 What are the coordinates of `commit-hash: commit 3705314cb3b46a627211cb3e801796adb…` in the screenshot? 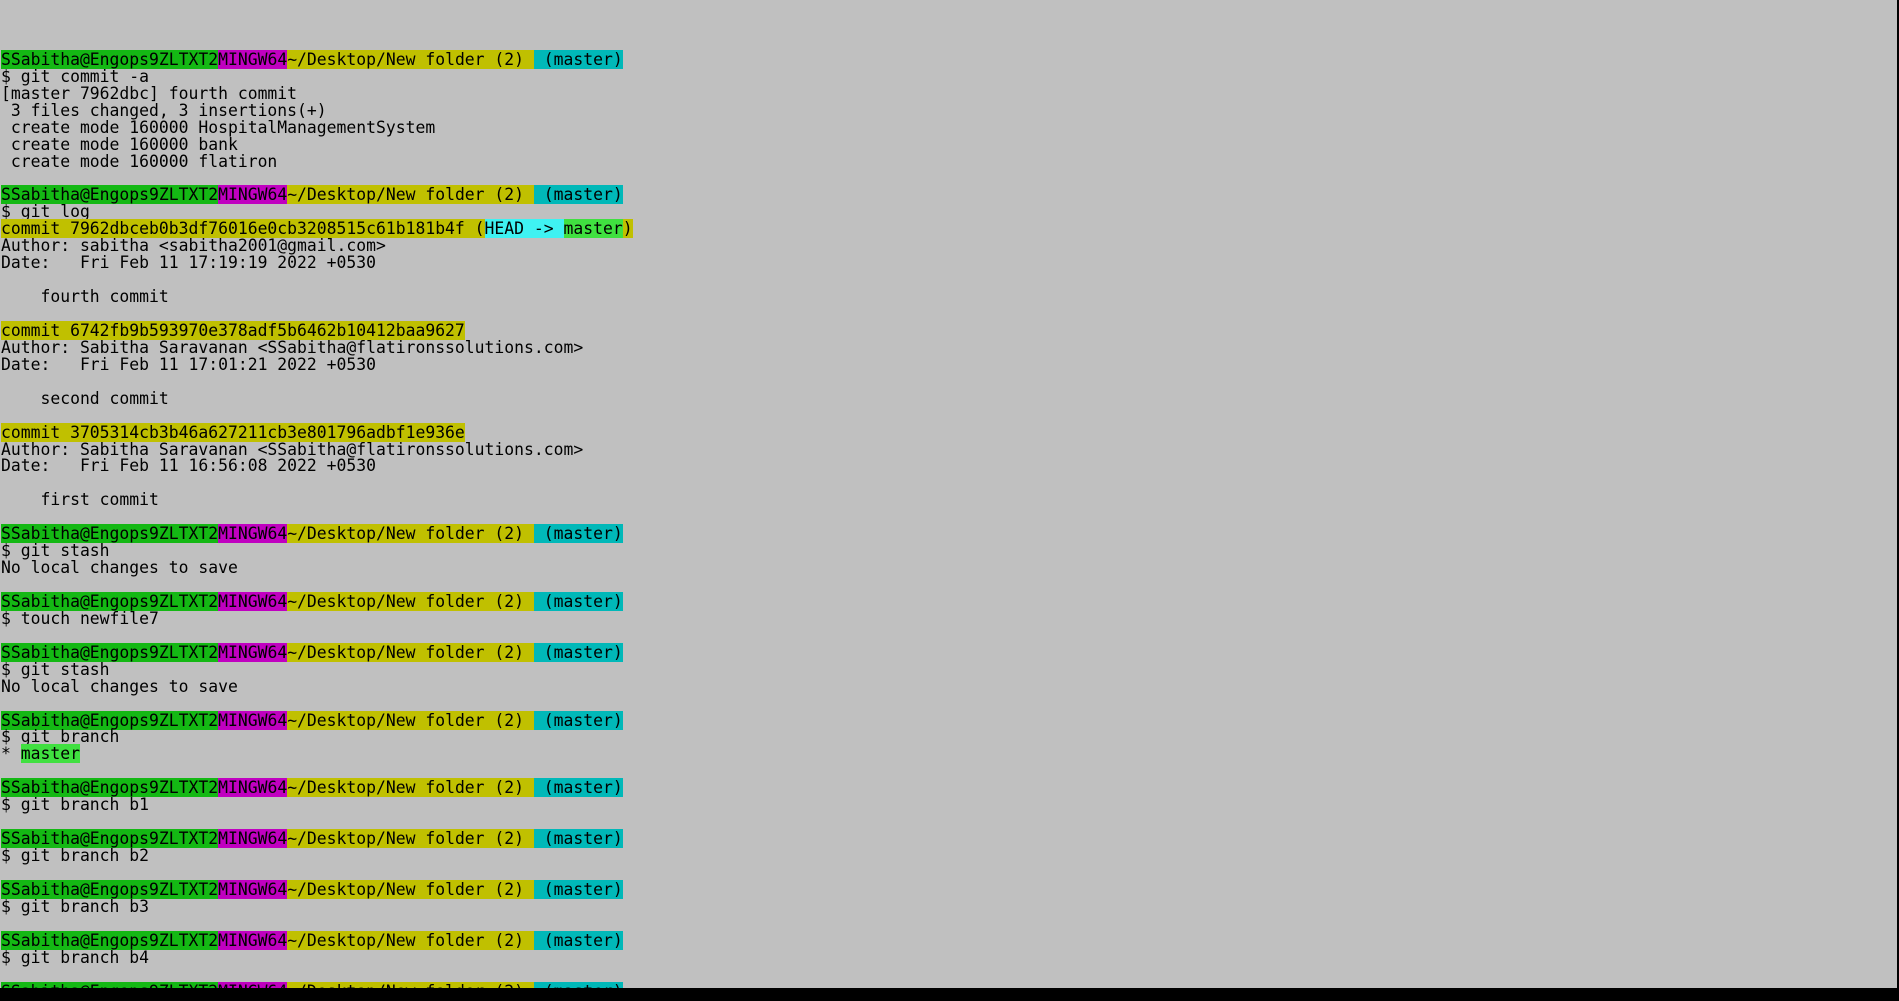 It's located at (233, 432).